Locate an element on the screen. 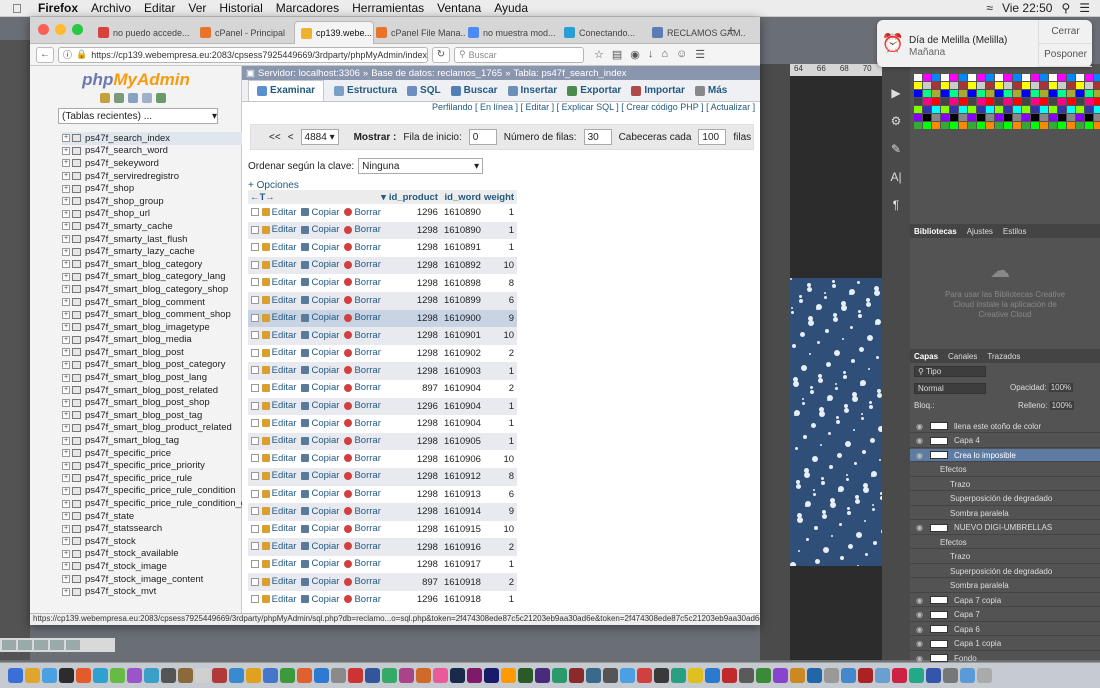  cell-weight: 1 is located at coordinates (500, 230).